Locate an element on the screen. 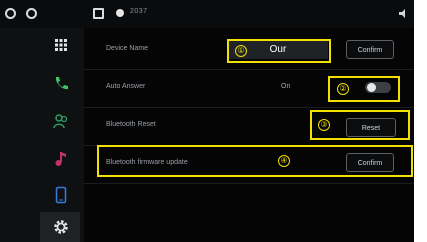 The height and width of the screenshot is (242, 427). device-name-confirm-button: Confirm is located at coordinates (370, 49).